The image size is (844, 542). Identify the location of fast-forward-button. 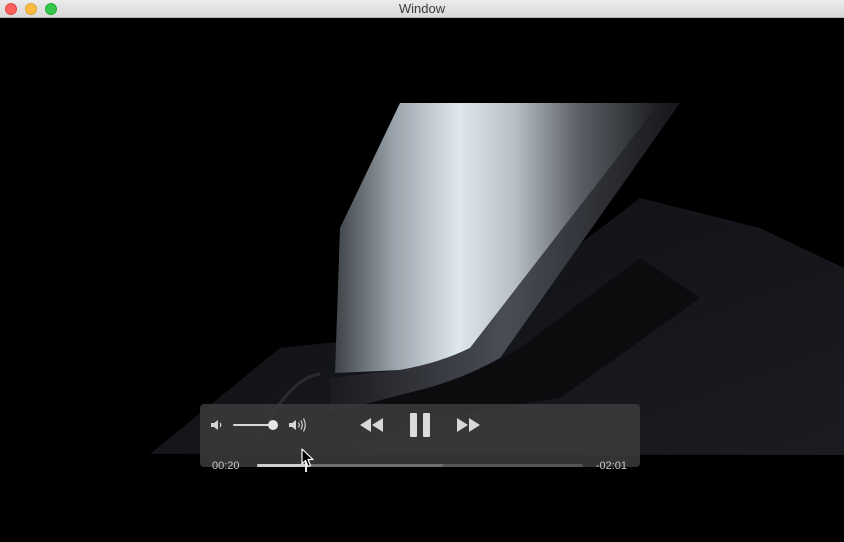
(468, 425).